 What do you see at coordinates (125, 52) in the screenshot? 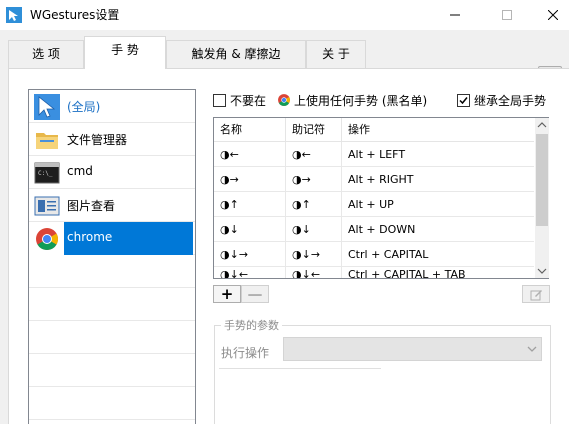
I see `tab-gestures: 手 势` at bounding box center [125, 52].